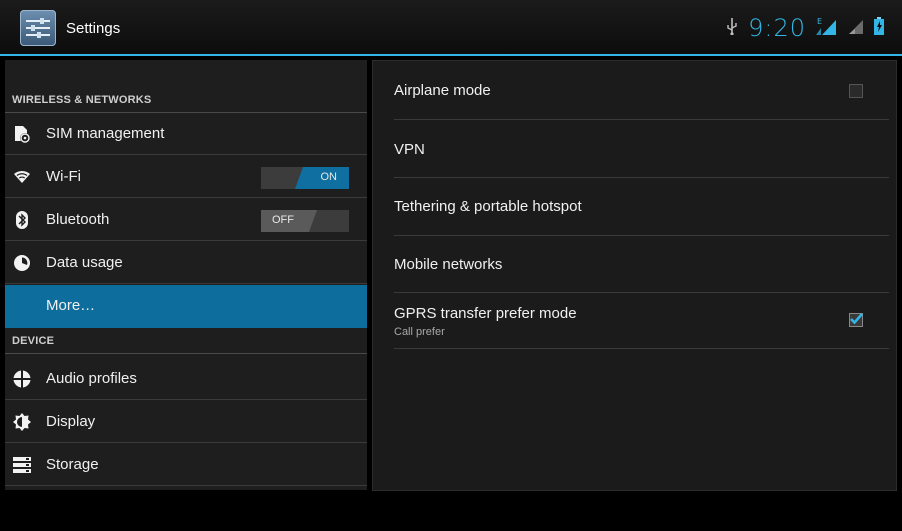 The image size is (902, 531). Describe the element at coordinates (451, 55) in the screenshot. I see `action-bar-divider` at that location.